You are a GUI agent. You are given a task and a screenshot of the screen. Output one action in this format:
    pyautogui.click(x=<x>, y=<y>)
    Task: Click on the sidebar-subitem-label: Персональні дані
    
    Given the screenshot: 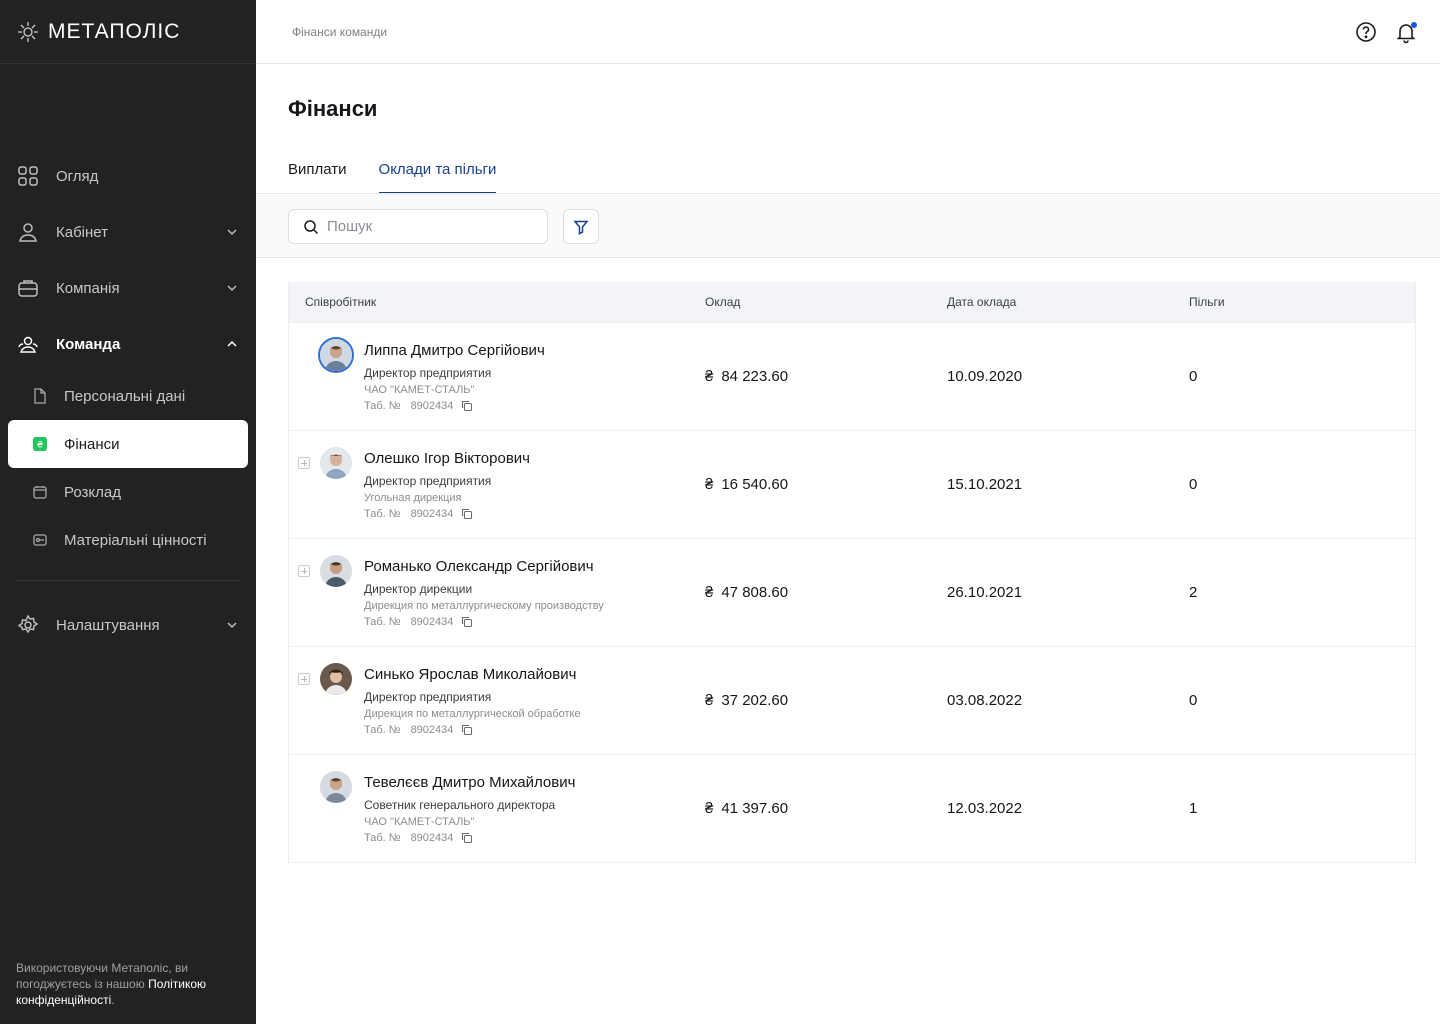 What is the action you would take?
    pyautogui.click(x=125, y=396)
    